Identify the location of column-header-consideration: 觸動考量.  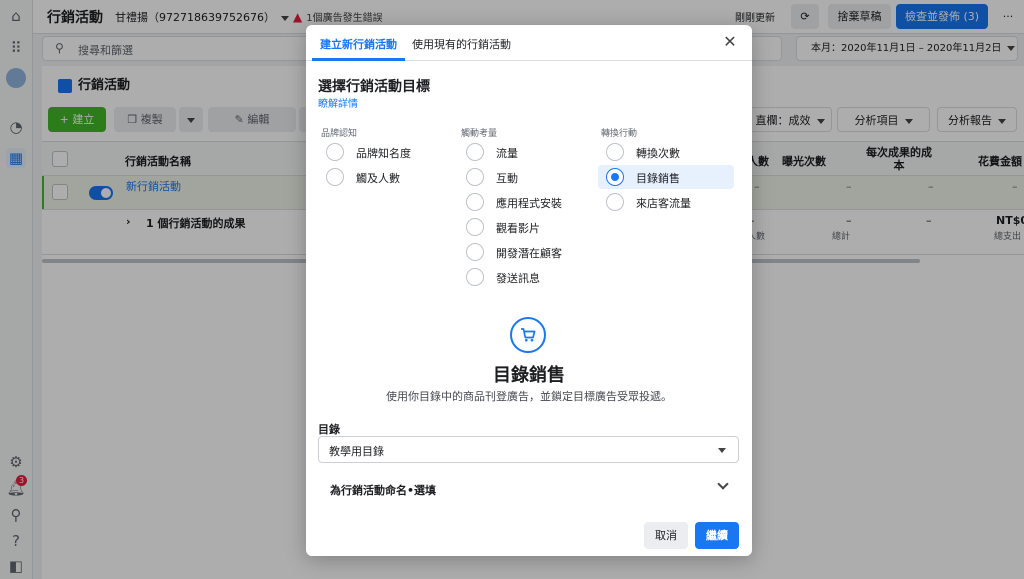
(479, 134).